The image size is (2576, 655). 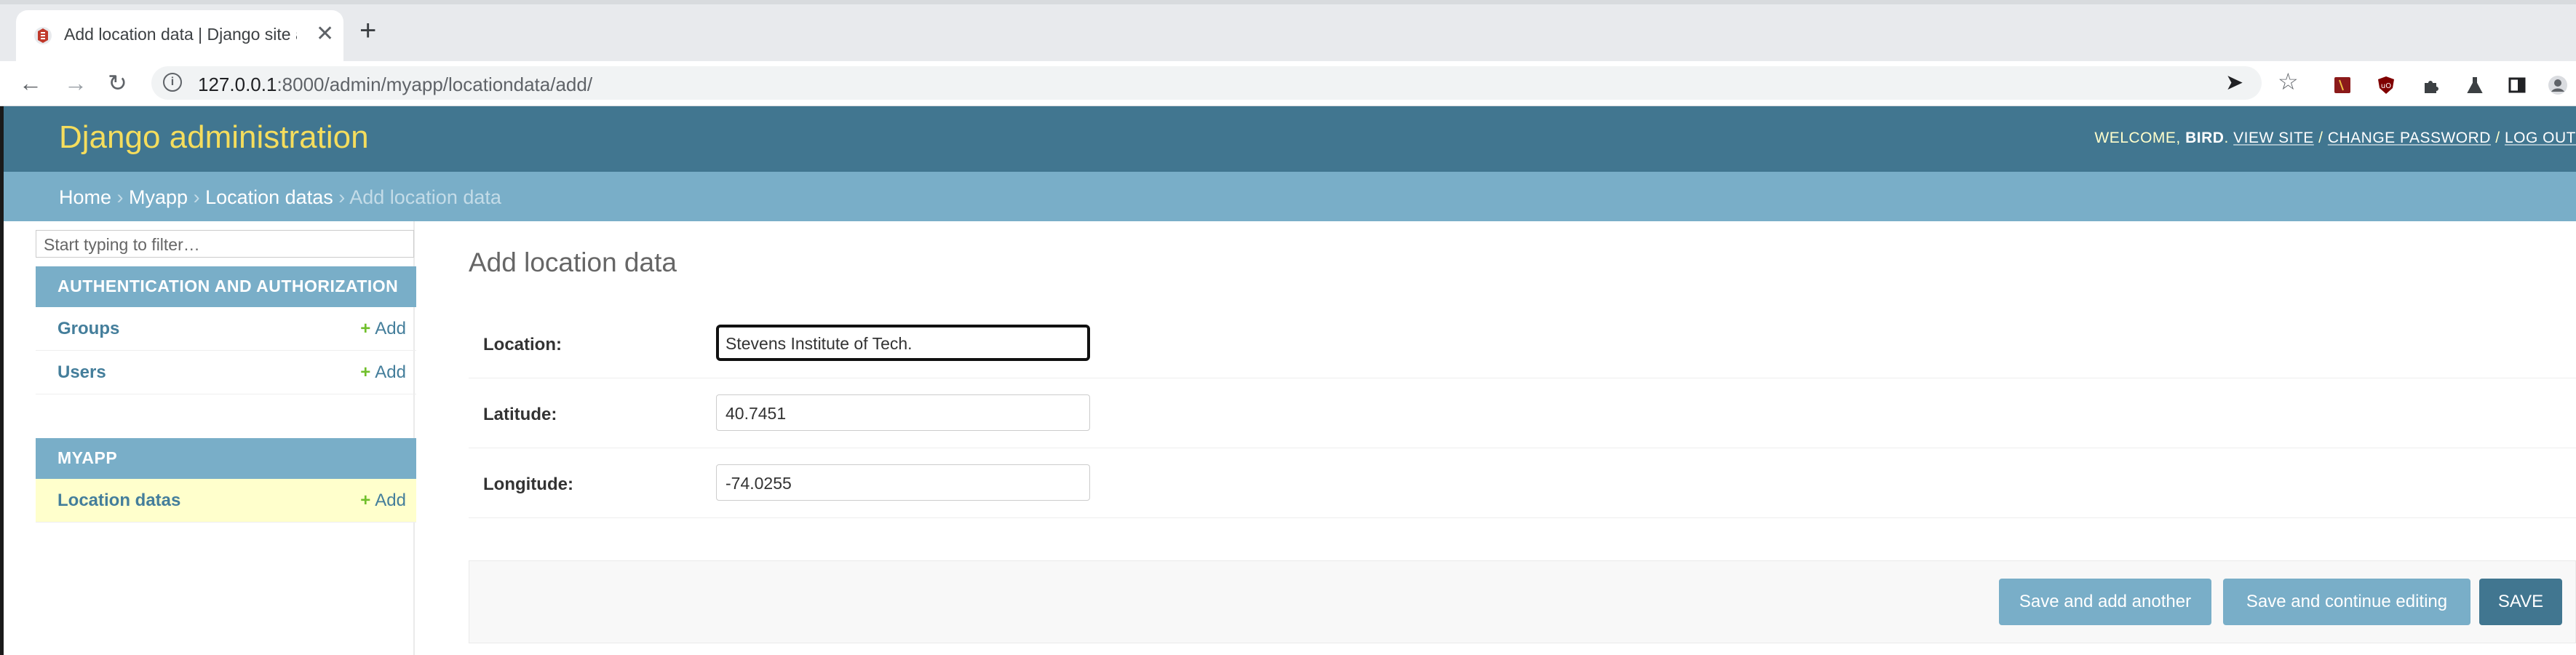 I want to click on svg-text: uO, so click(x=2386, y=86).